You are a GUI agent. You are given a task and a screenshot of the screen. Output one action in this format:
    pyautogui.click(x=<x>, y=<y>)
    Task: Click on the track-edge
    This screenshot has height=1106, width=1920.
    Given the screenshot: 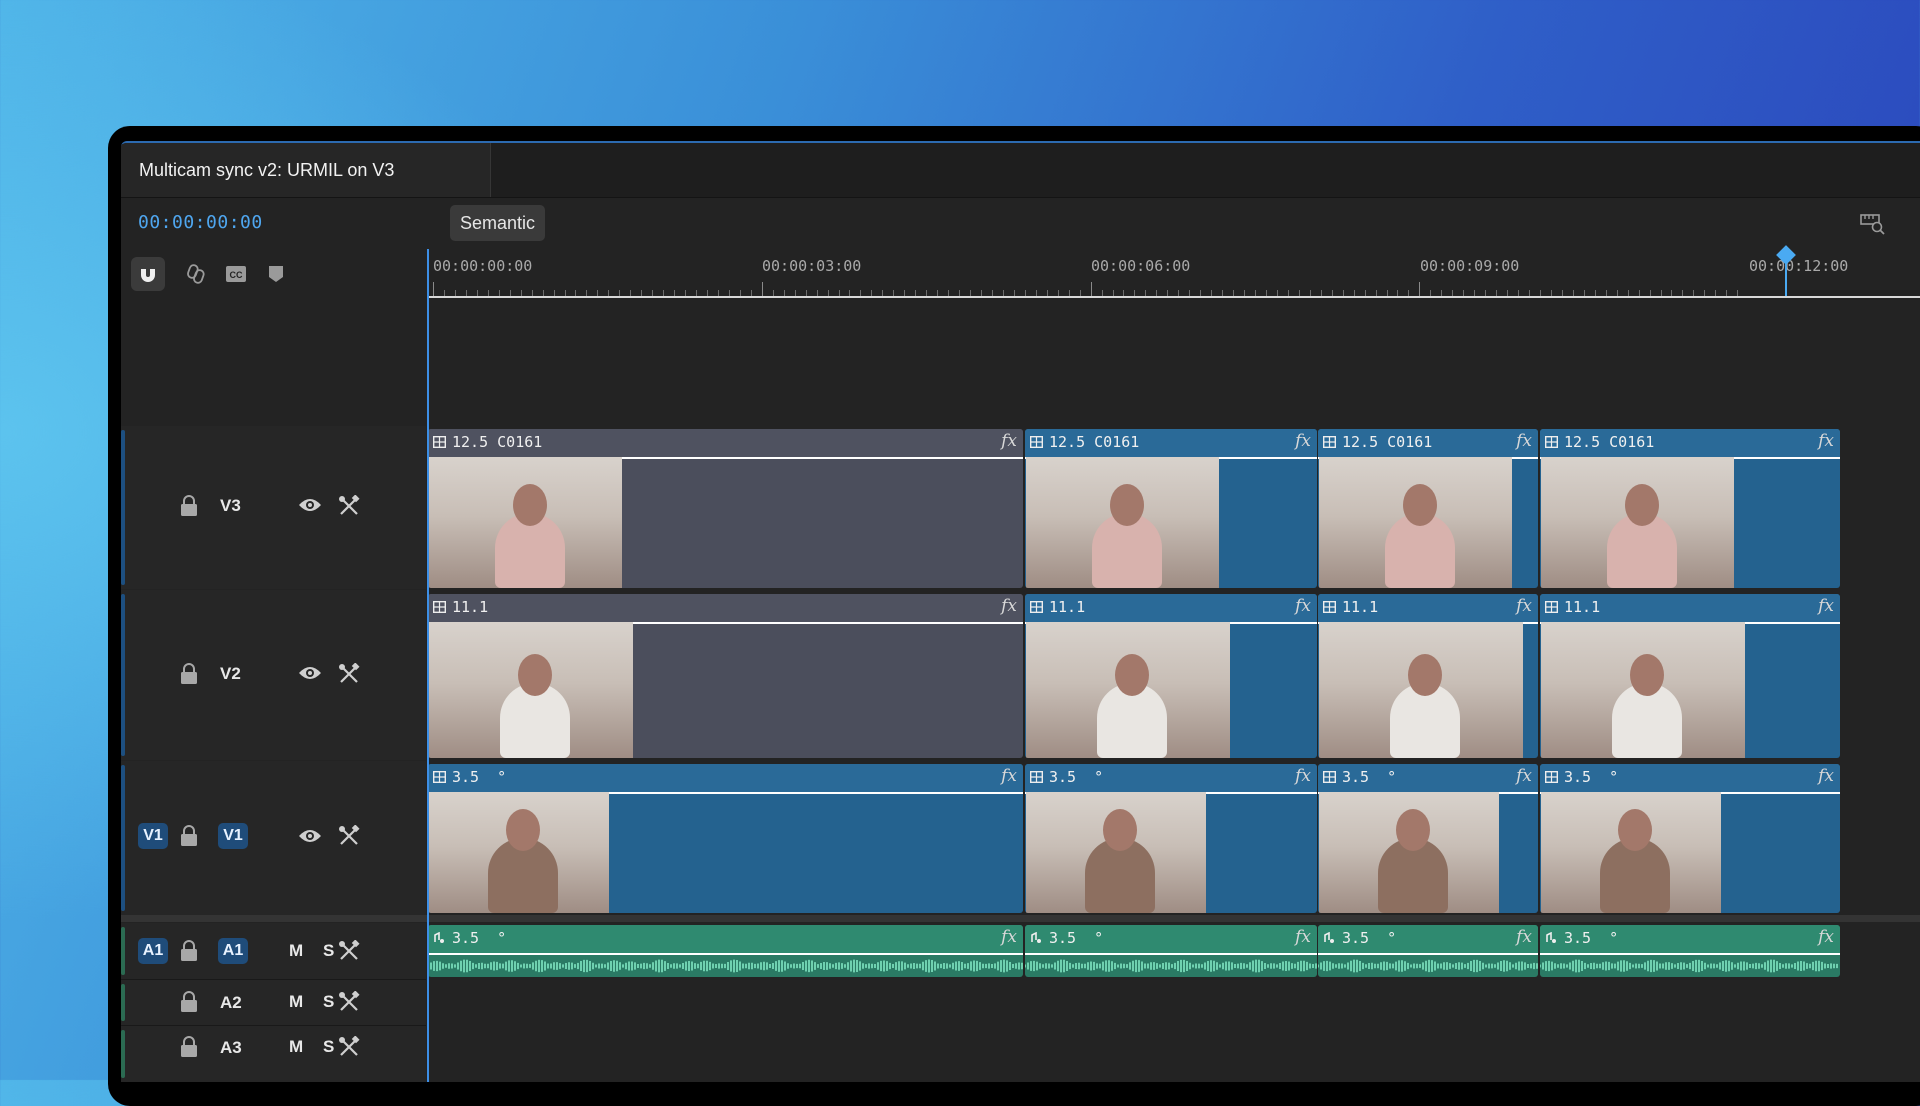 What is the action you would take?
    pyautogui.click(x=123, y=675)
    